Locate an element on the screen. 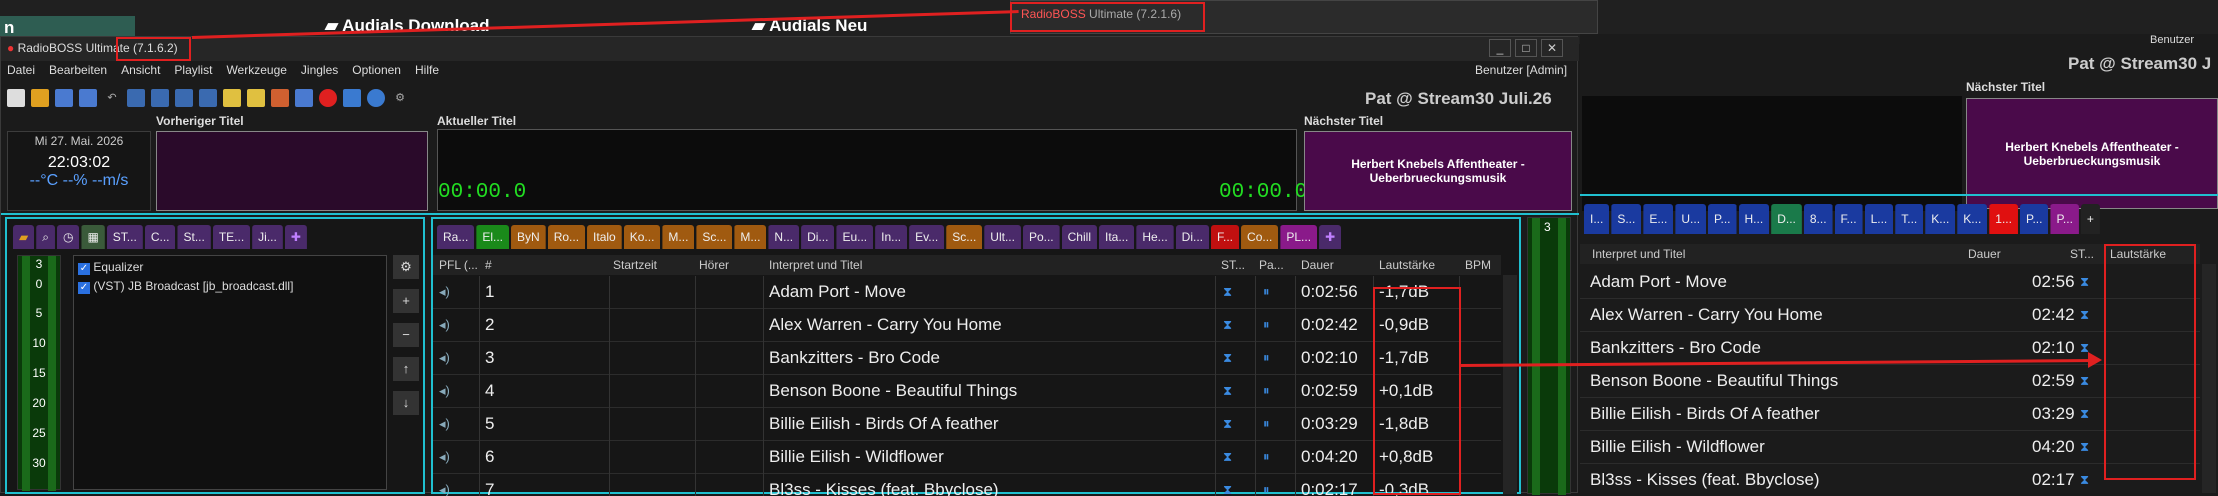  col-listeners: Hörer is located at coordinates (714, 265).